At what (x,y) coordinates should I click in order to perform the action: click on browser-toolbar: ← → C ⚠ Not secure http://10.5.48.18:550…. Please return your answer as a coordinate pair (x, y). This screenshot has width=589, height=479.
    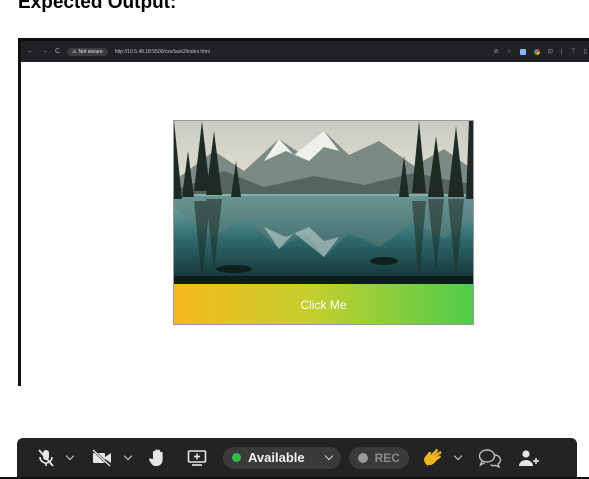
    Looking at the image, I should click on (305, 51).